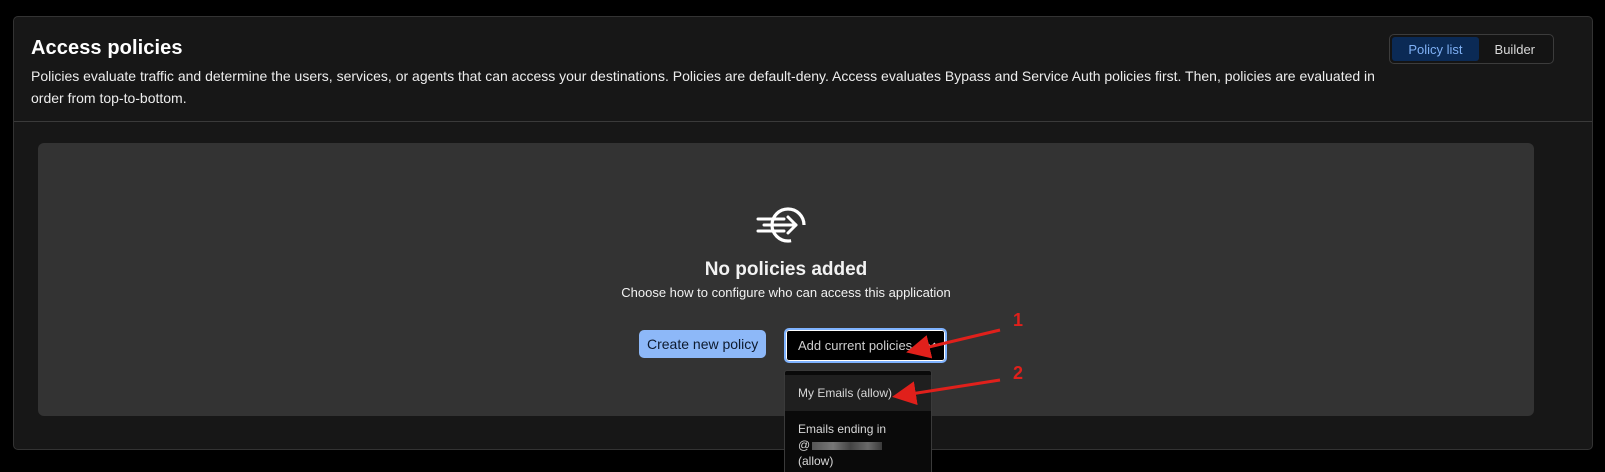  Describe the element at coordinates (1018, 373) in the screenshot. I see `annotation-number-2: 2` at that location.